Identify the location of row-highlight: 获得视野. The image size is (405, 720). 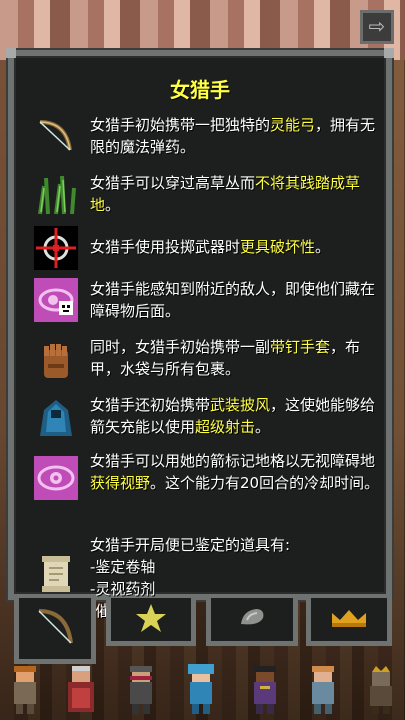
(120, 483).